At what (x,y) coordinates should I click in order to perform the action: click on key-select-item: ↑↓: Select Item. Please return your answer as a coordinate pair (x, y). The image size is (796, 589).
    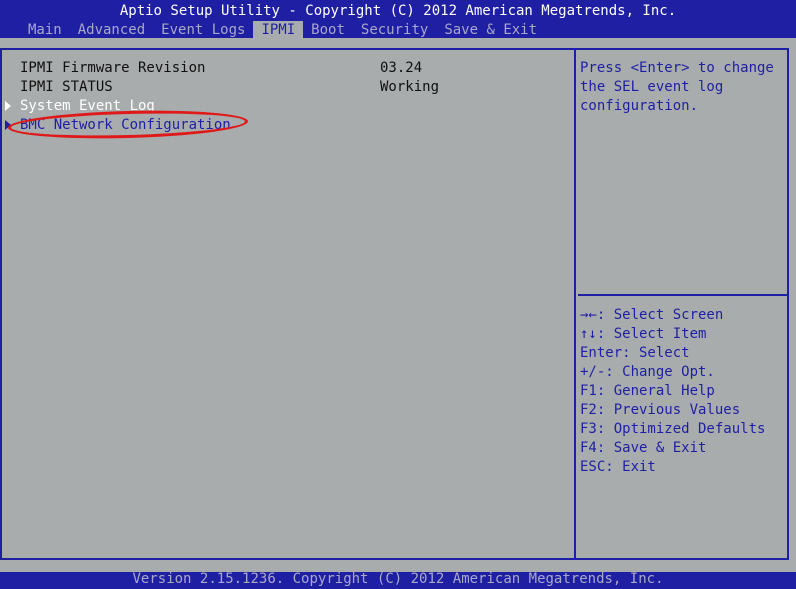
    Looking at the image, I should click on (643, 334).